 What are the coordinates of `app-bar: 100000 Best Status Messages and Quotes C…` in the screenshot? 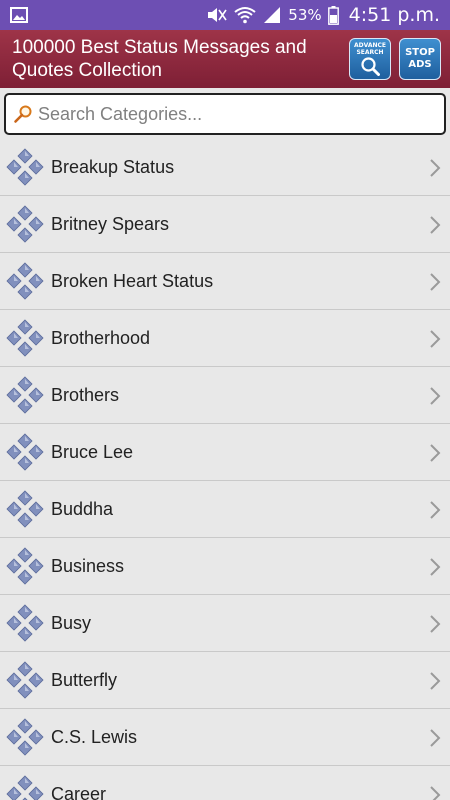 It's located at (225, 59).